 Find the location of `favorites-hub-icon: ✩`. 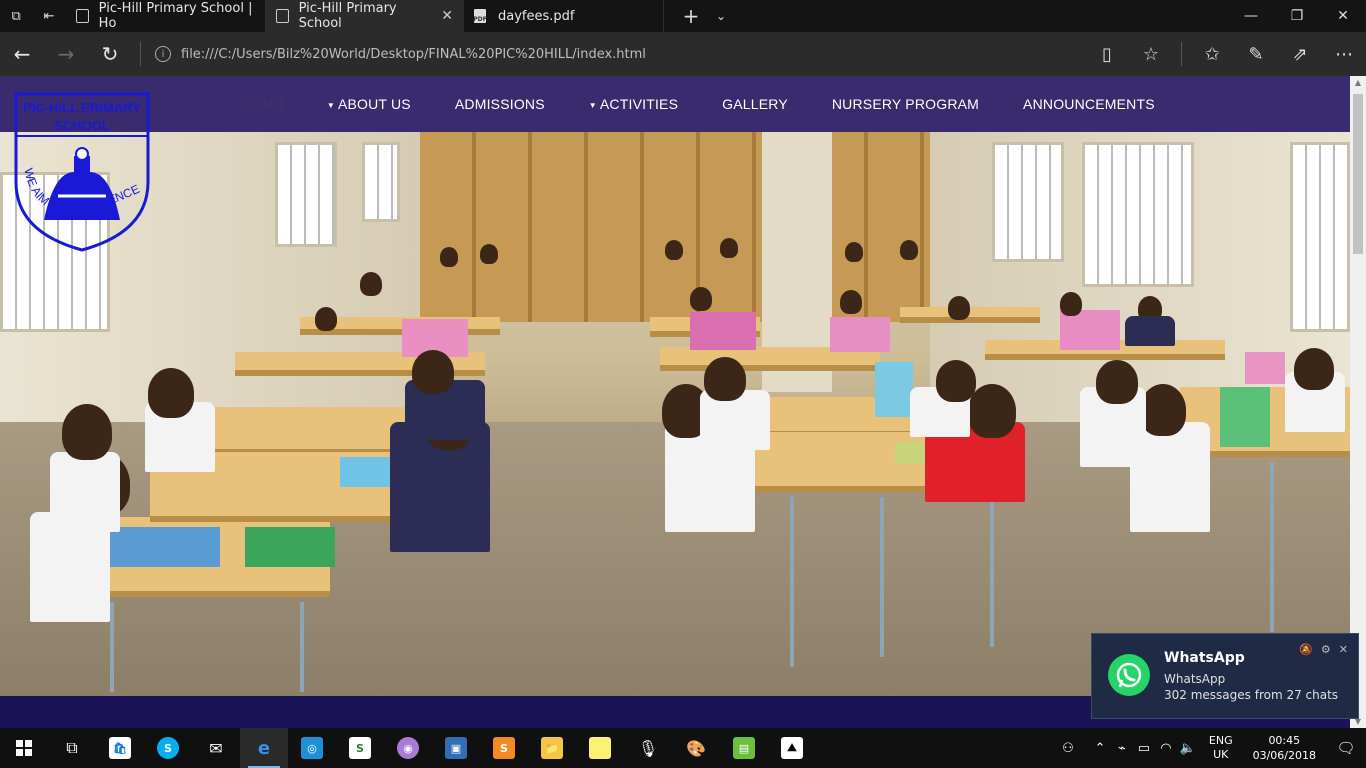

favorites-hub-icon: ✩ is located at coordinates (1212, 54).